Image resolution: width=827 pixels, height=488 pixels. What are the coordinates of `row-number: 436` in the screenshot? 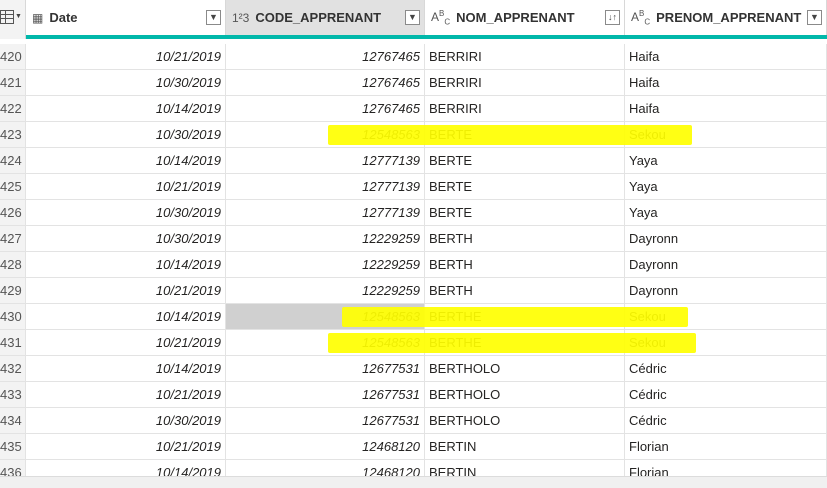 It's located at (13, 468).